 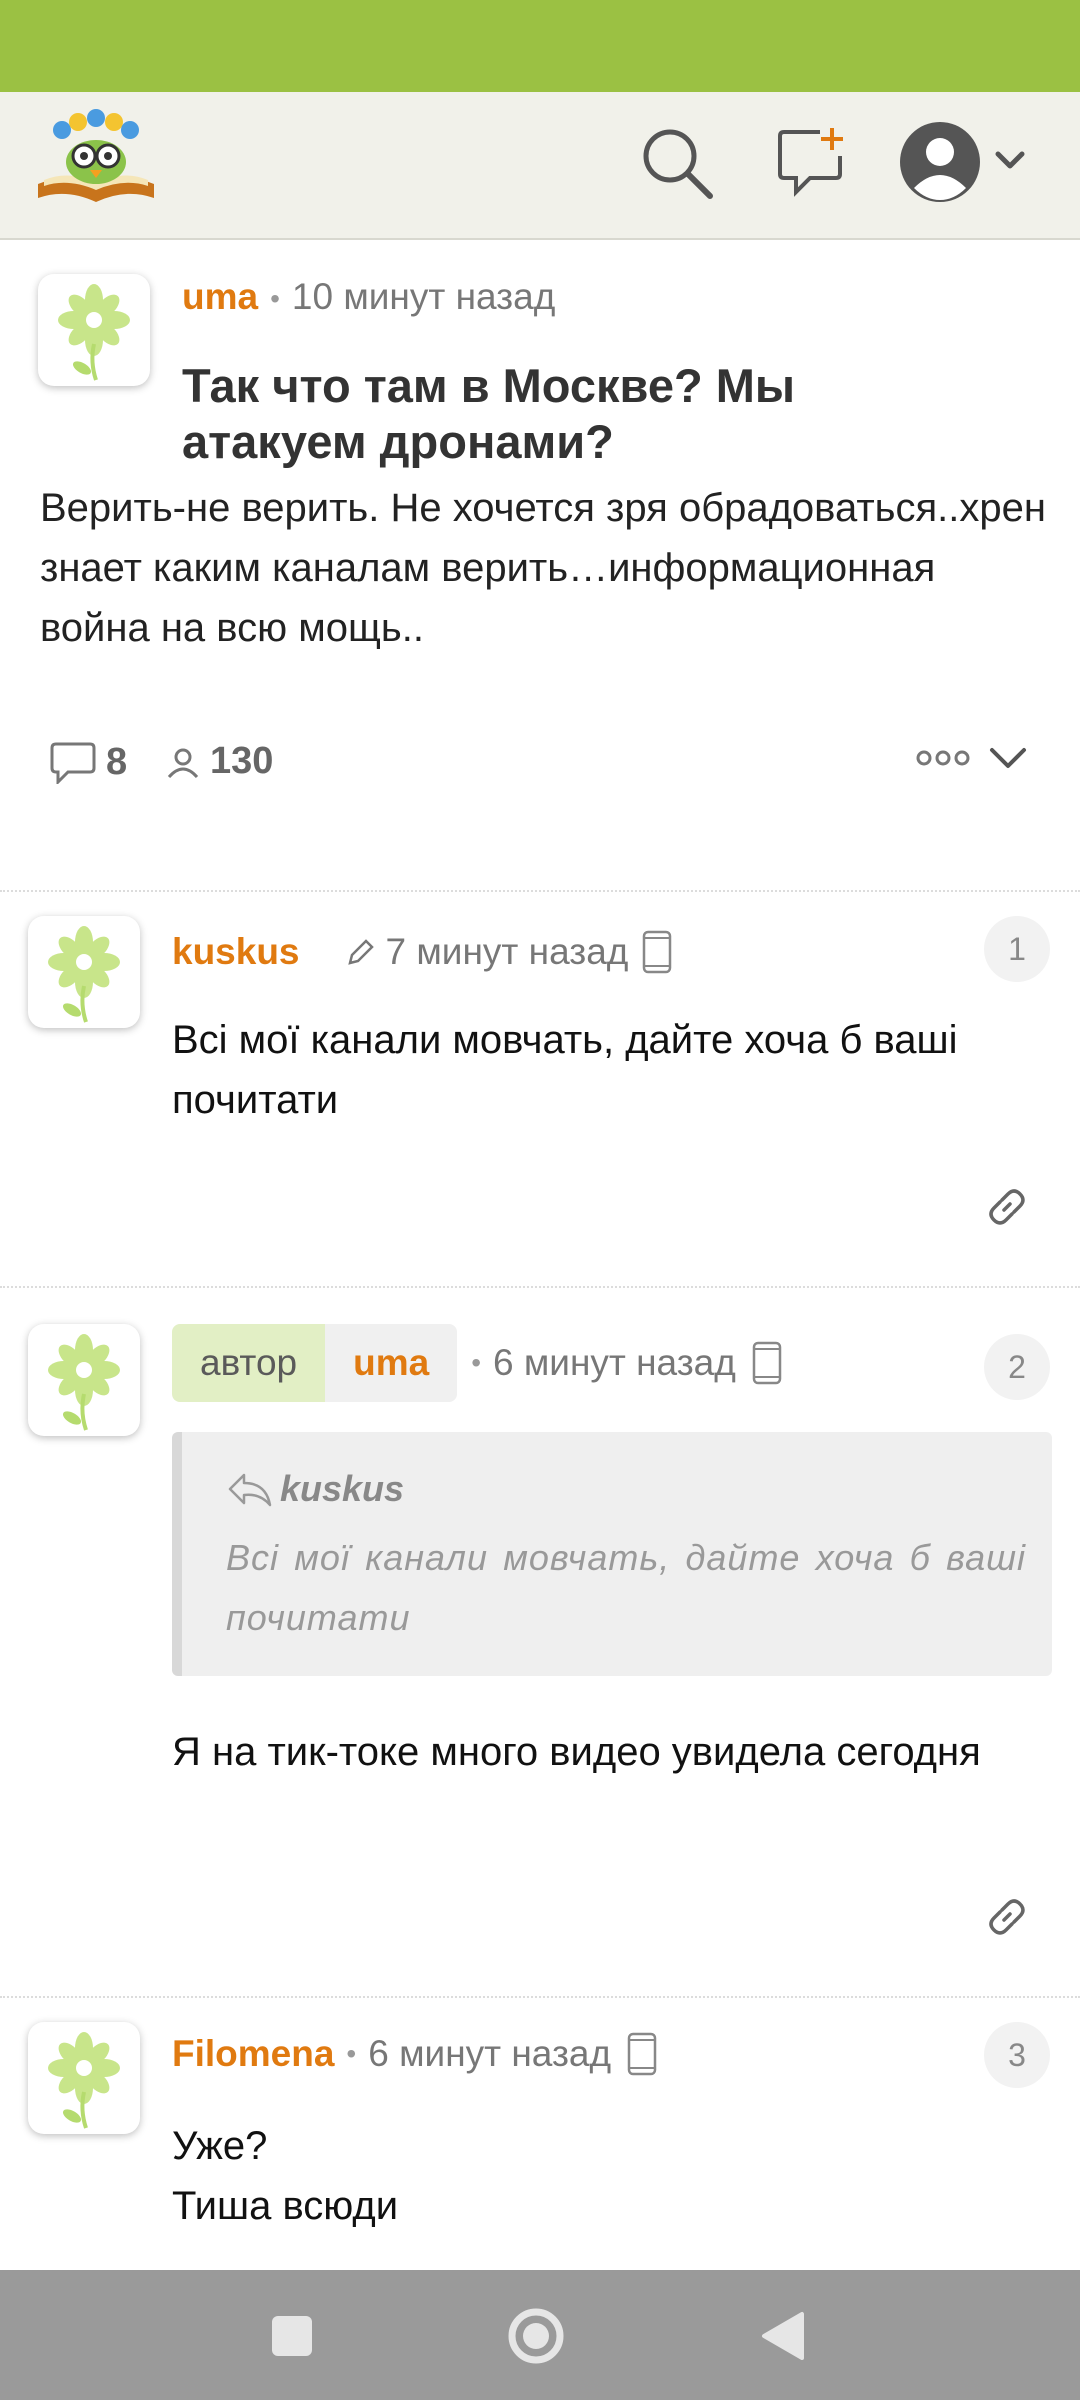 I want to click on post-time: 10 минут назад, so click(x=423, y=296).